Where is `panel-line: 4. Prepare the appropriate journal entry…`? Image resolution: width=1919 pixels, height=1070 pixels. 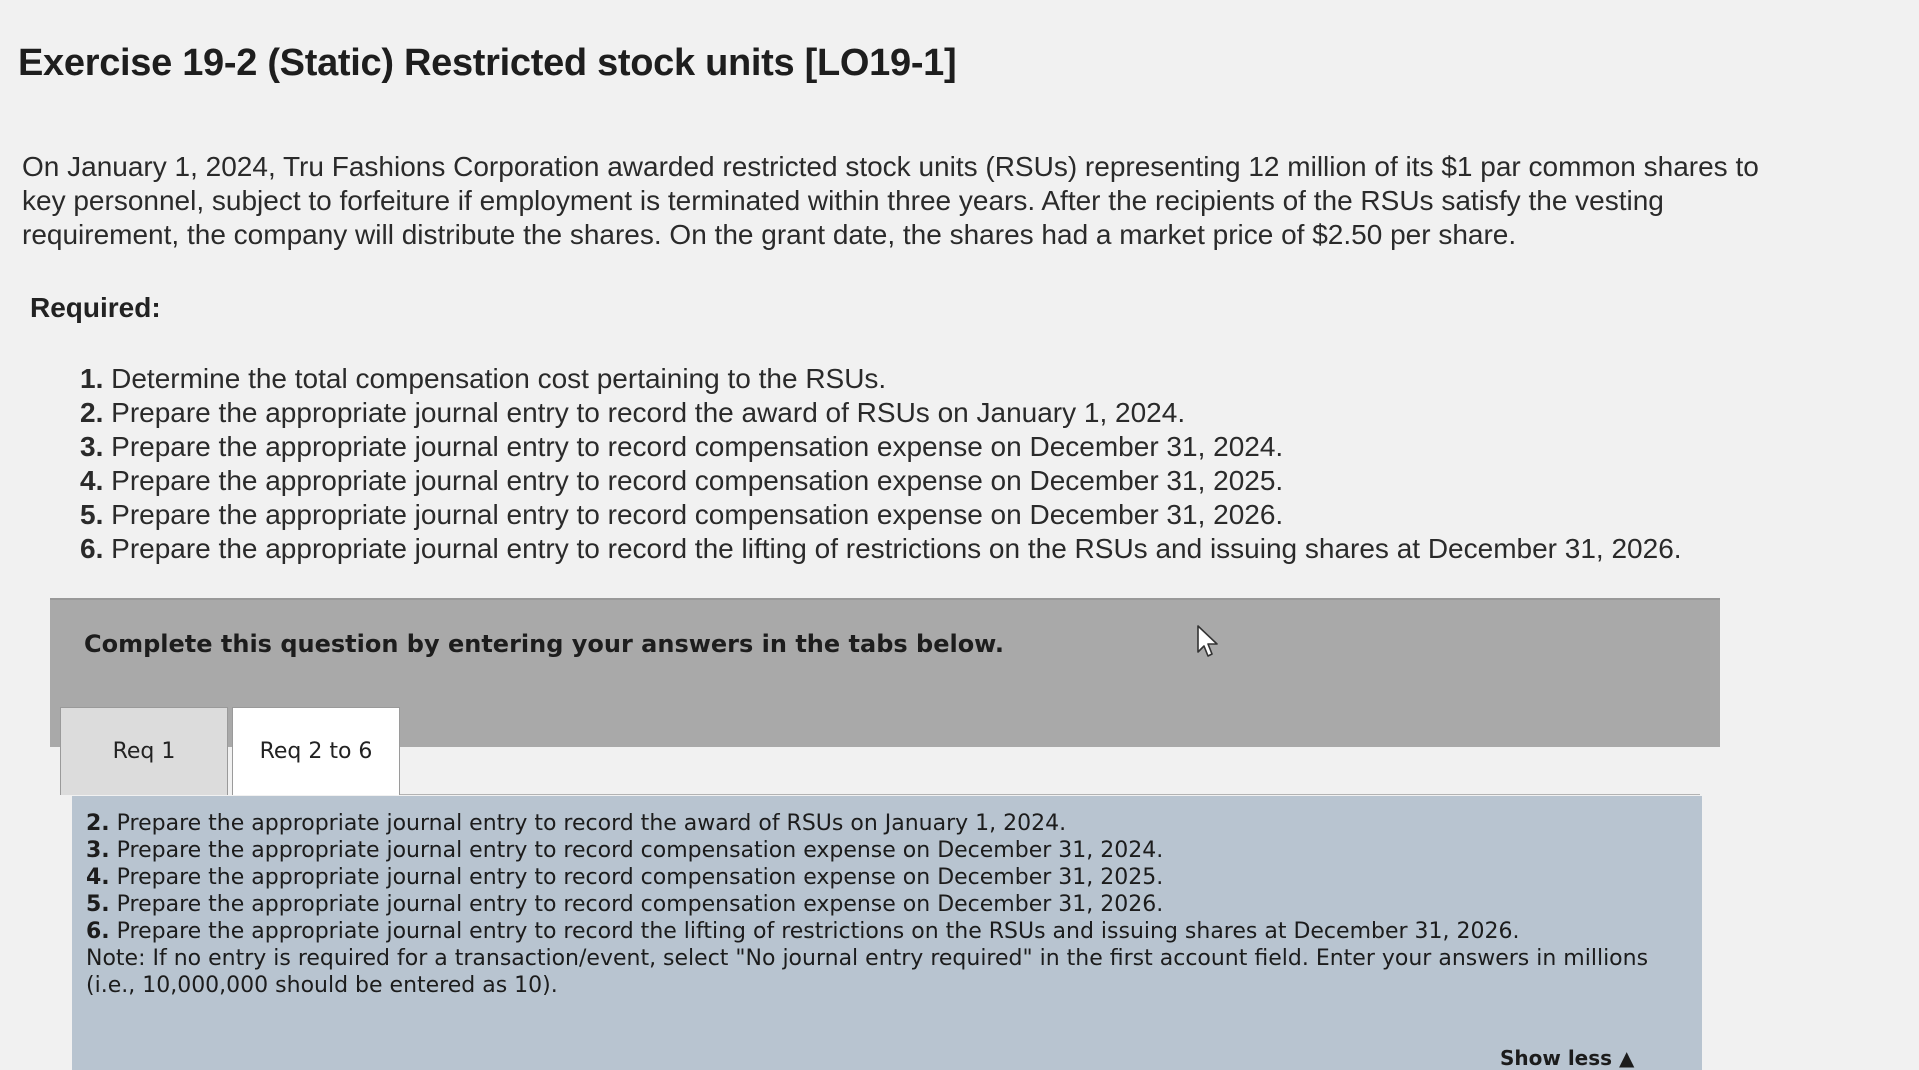 panel-line: 4. Prepare the appropriate journal entry… is located at coordinates (886, 877).